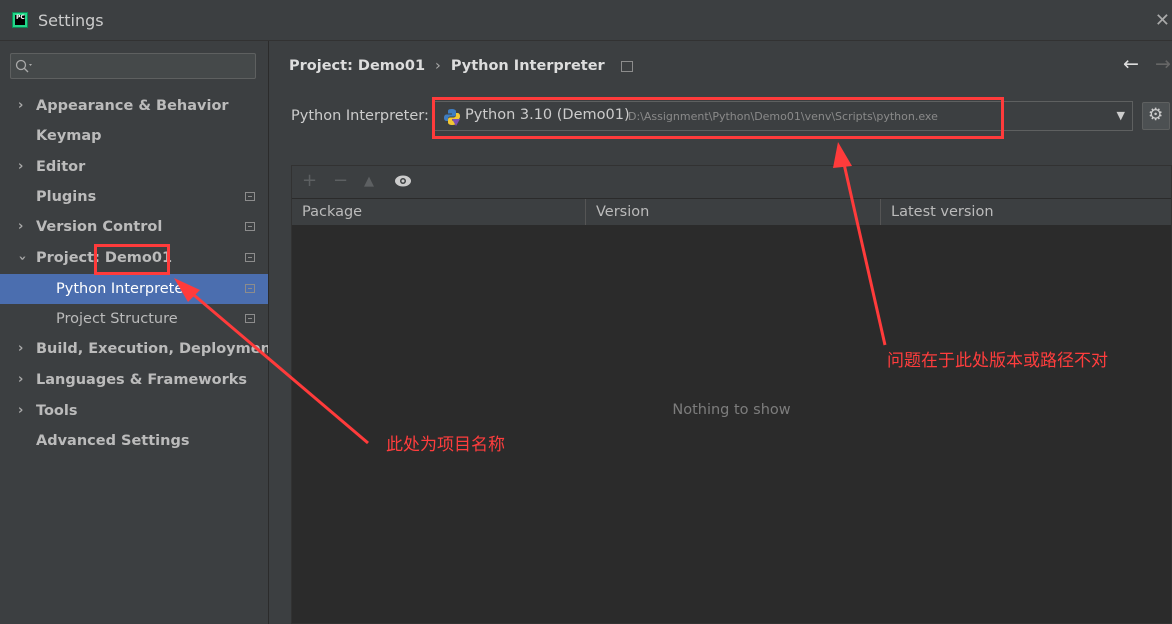  I want to click on chevron-down-icon: ›, so click(22, 258).